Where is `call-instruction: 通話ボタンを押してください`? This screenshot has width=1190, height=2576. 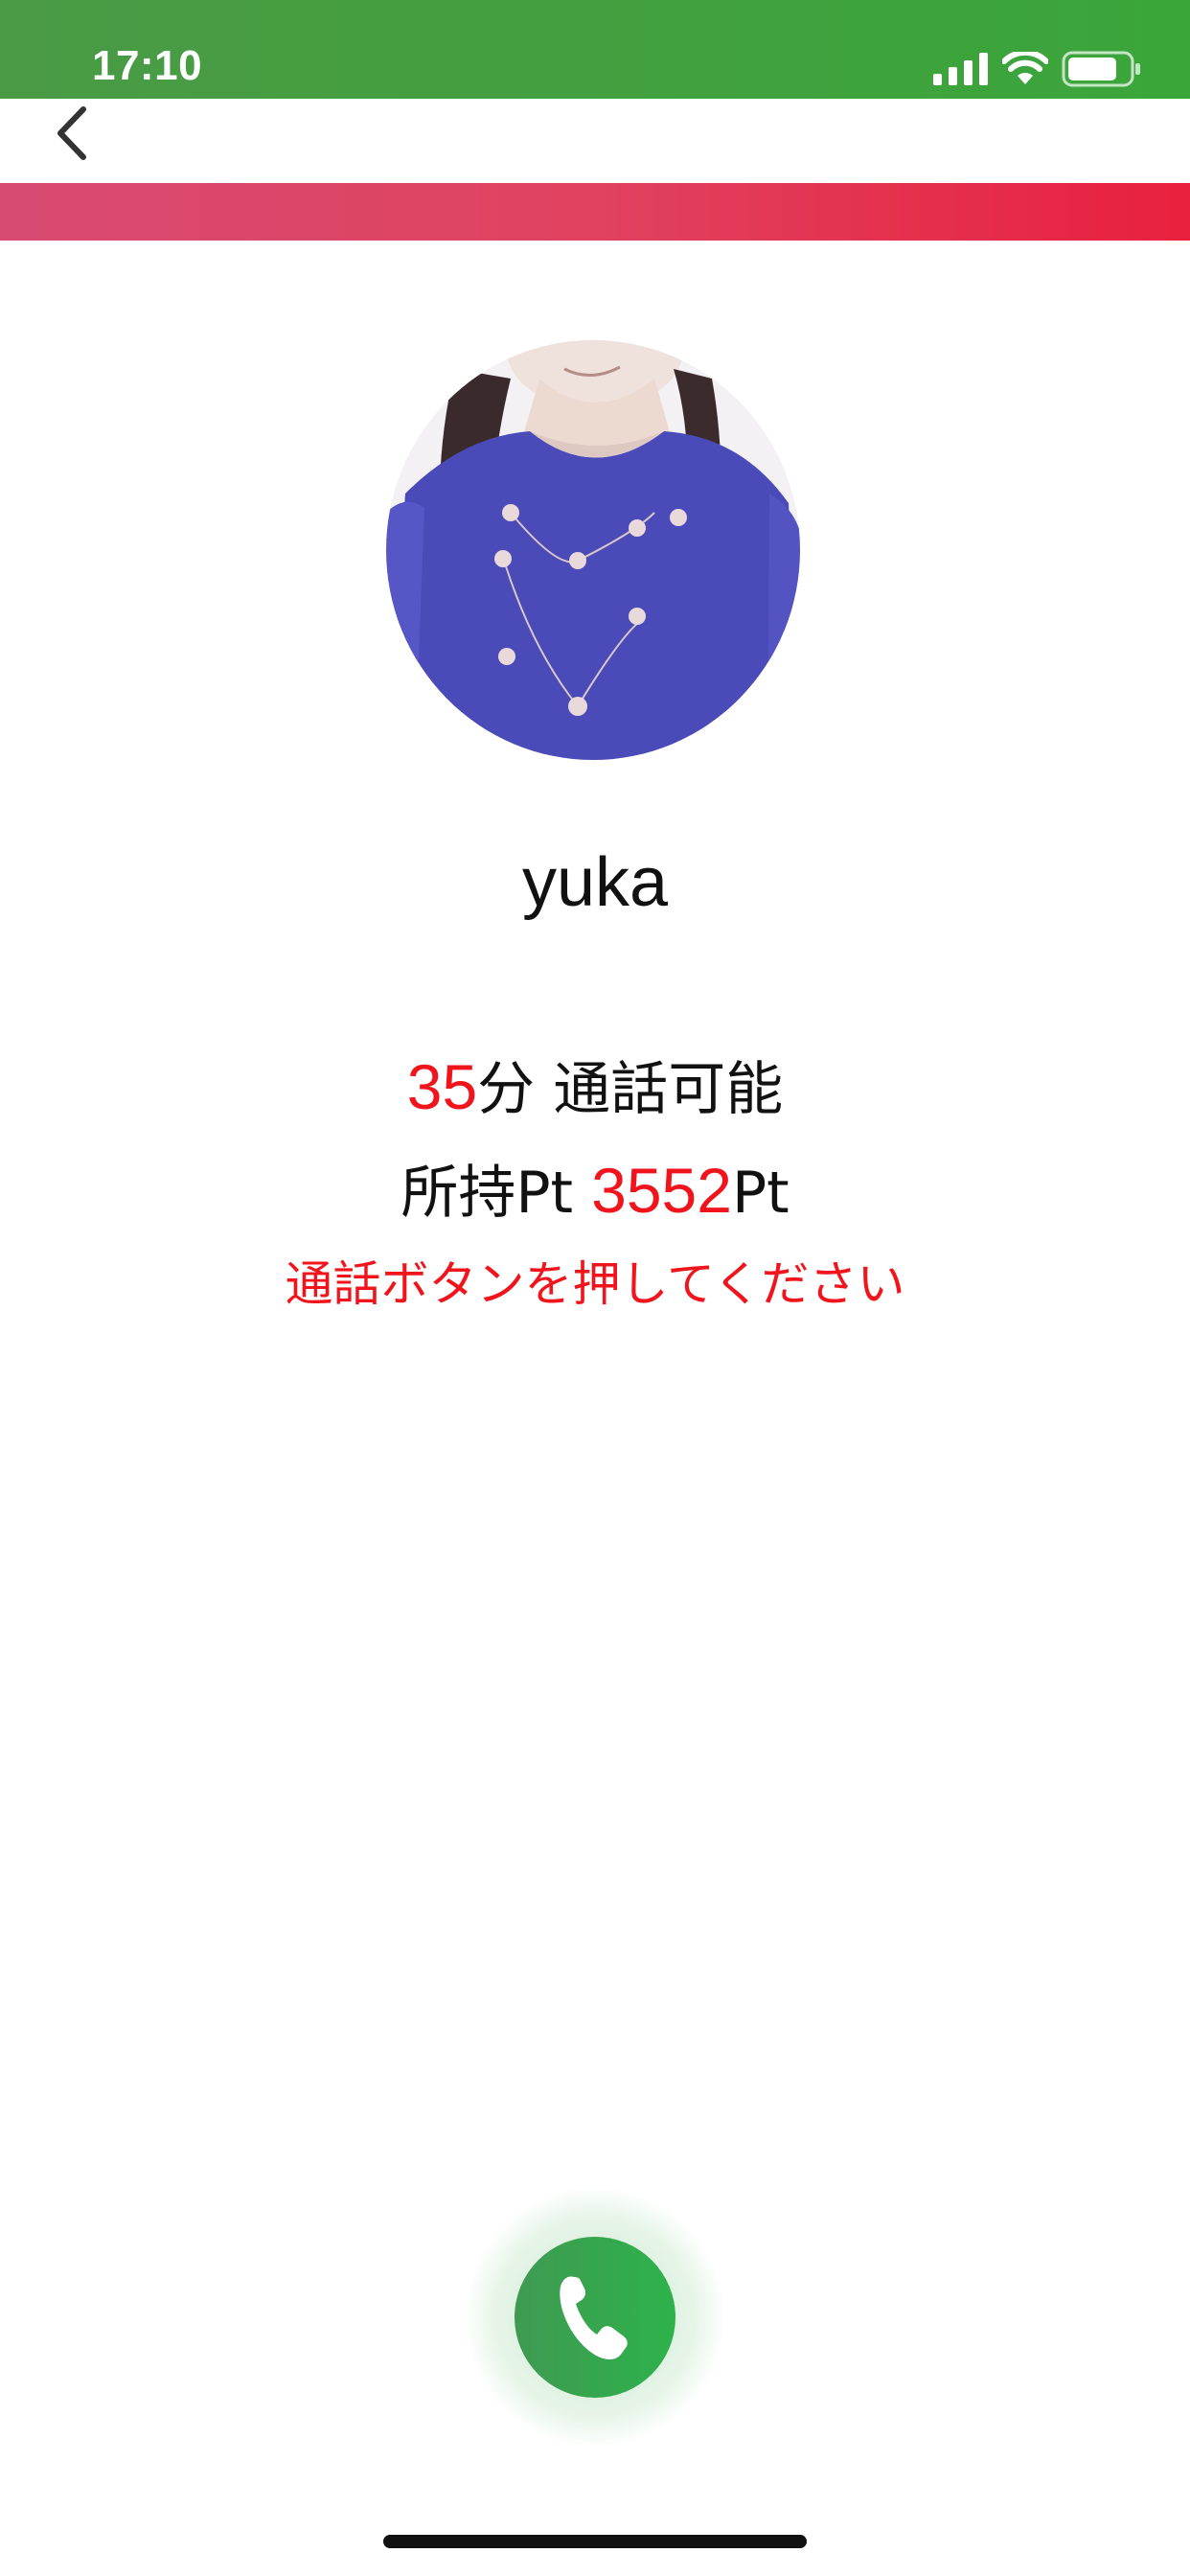
call-instruction: 通話ボタンを押してください is located at coordinates (595, 1284).